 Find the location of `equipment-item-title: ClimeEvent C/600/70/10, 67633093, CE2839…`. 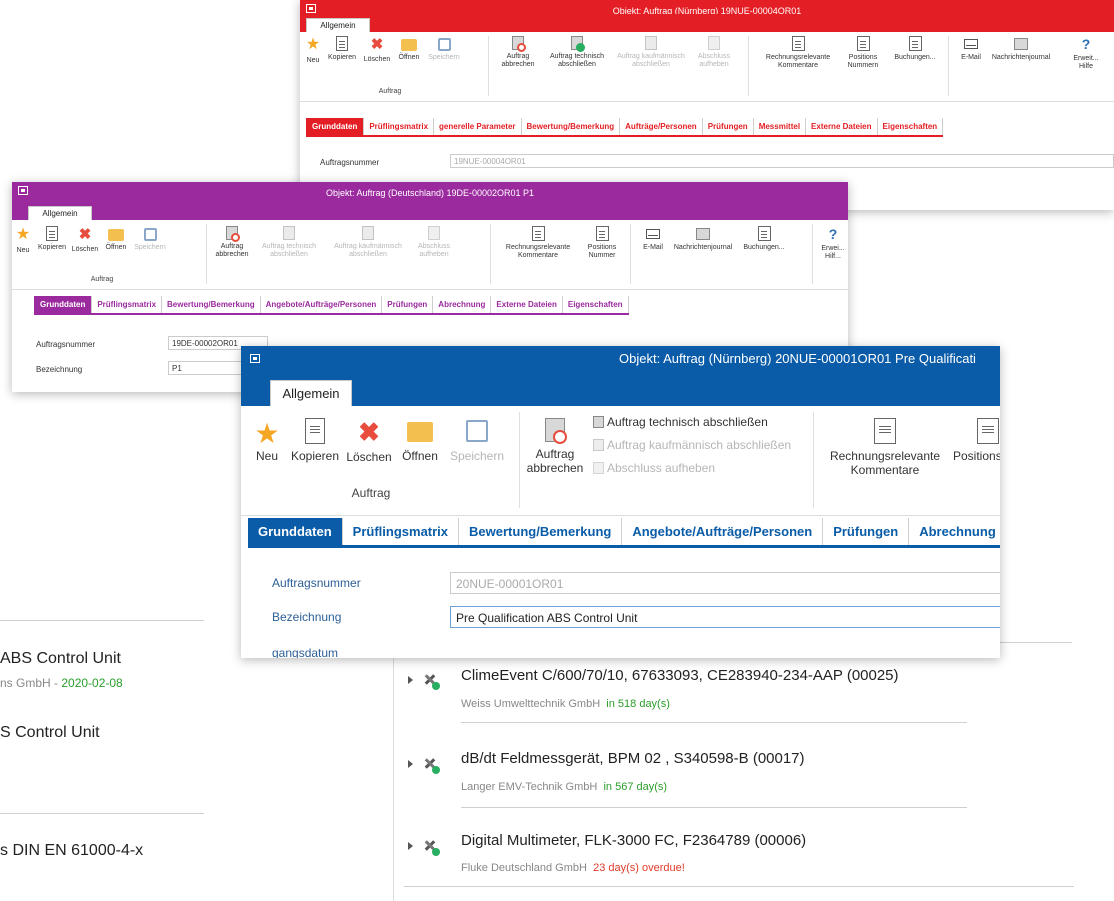

equipment-item-title: ClimeEvent C/600/70/10, 67633093, CE2839… is located at coordinates (680, 675).